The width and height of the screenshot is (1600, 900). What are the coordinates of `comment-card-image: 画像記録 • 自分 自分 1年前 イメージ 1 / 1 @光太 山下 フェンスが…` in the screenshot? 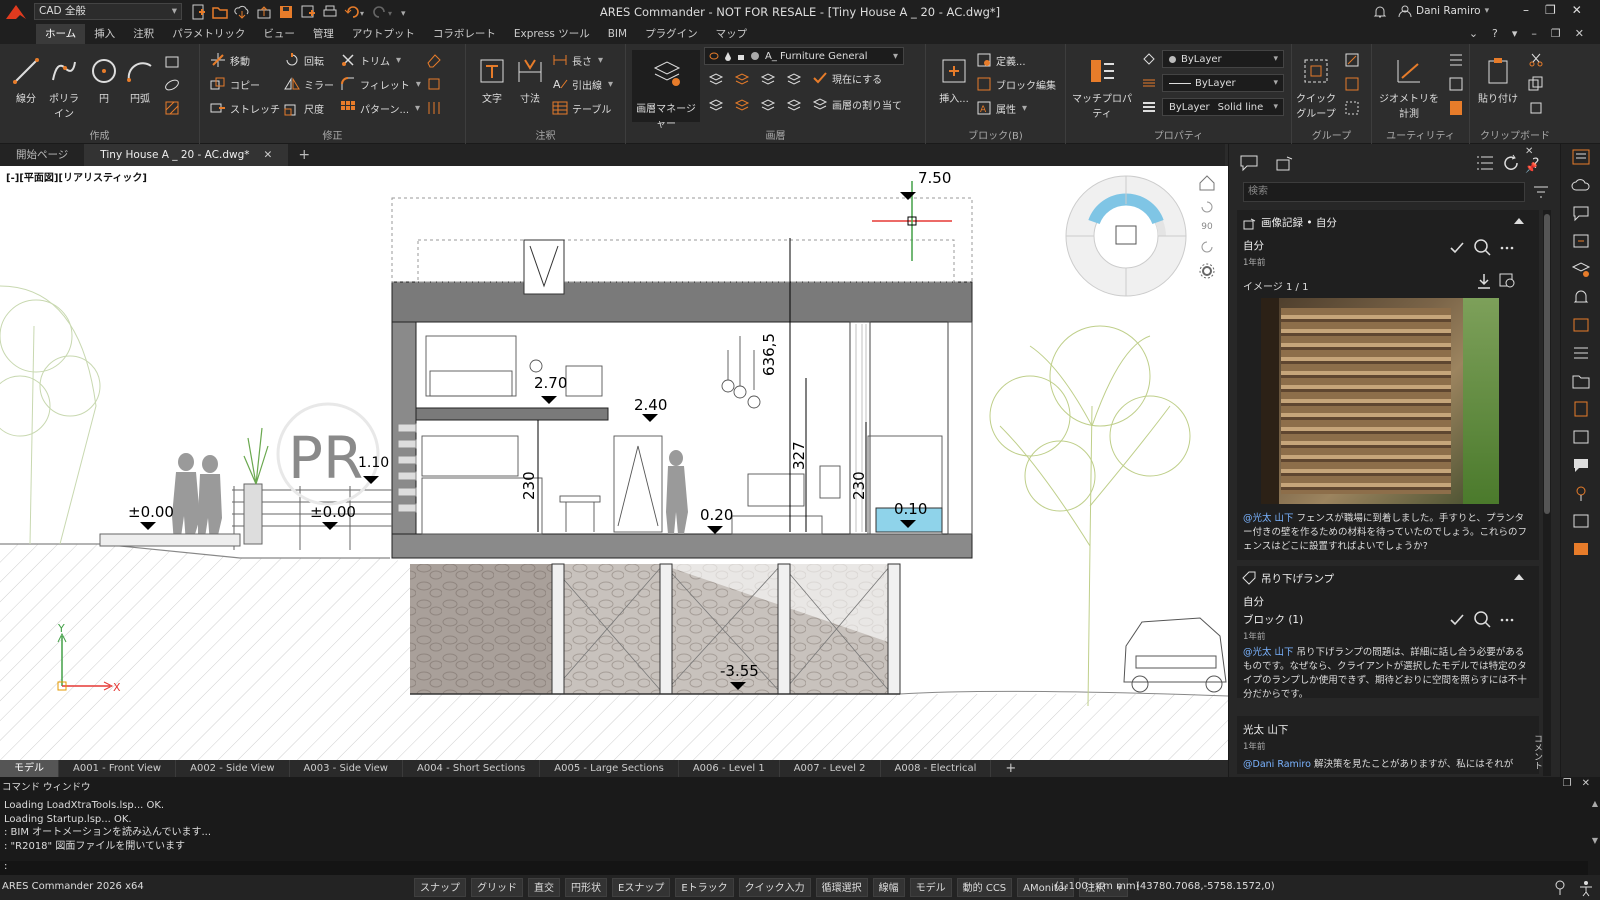 It's located at (1388, 385).